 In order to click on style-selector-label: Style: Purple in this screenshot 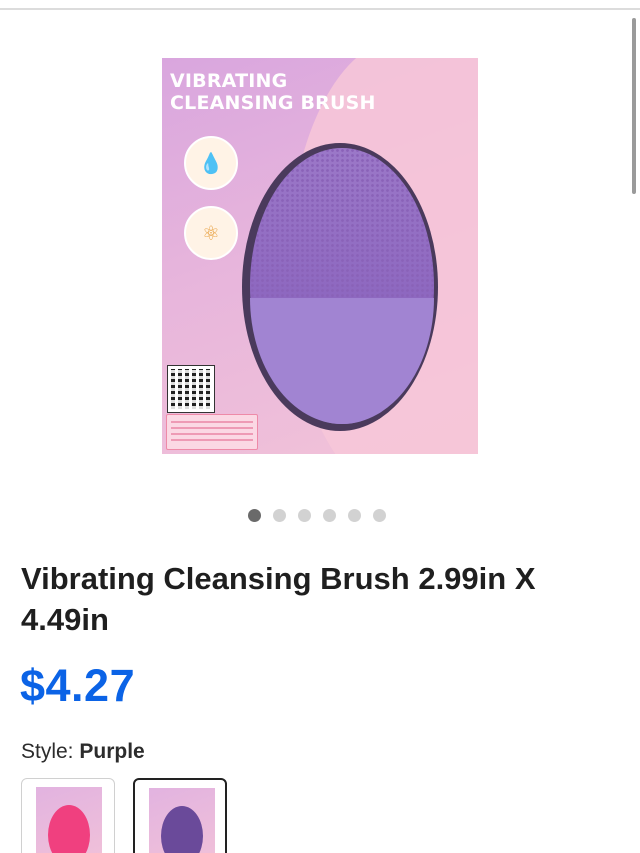, I will do `click(83, 752)`.